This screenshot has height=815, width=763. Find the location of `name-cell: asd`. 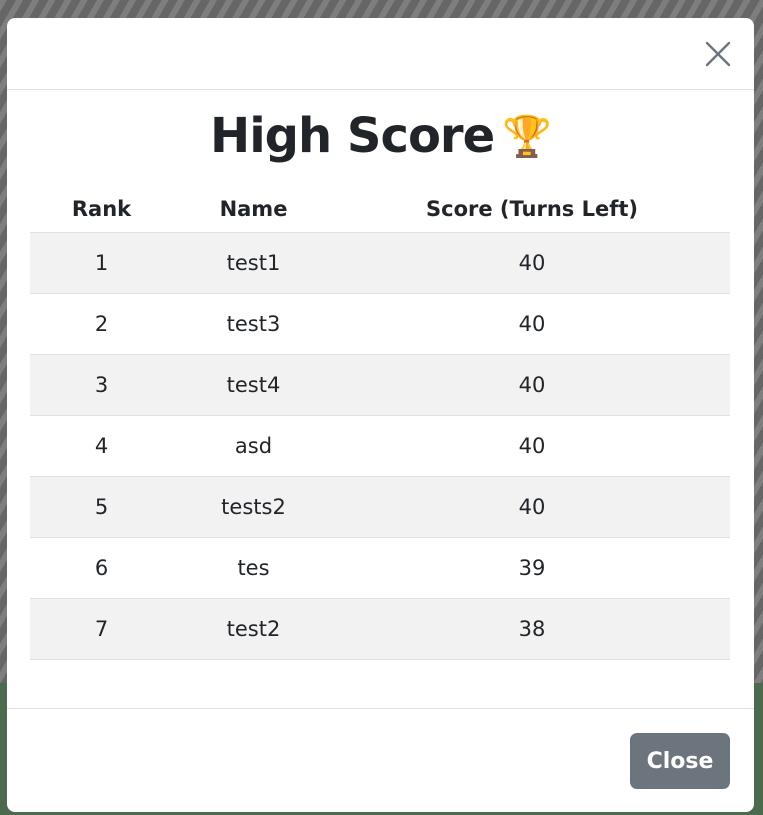

name-cell: asd is located at coordinates (253, 446).